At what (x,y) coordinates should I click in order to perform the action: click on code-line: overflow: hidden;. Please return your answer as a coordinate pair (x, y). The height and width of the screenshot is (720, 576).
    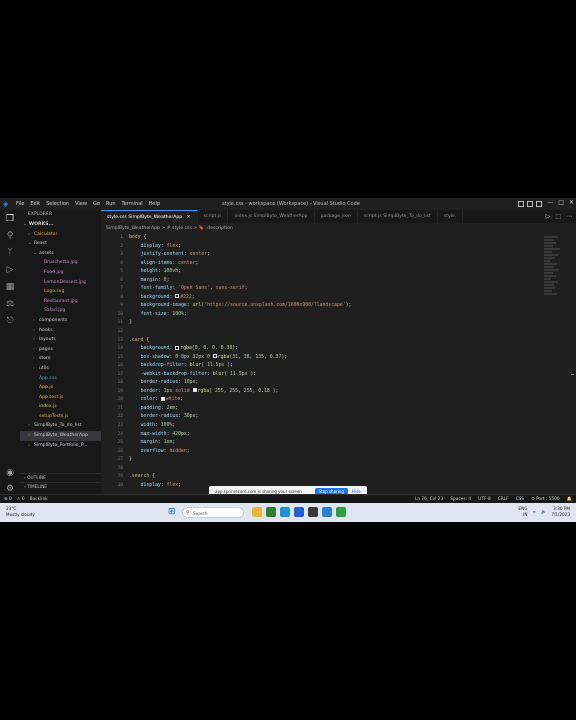
    Looking at the image, I should click on (240, 452).